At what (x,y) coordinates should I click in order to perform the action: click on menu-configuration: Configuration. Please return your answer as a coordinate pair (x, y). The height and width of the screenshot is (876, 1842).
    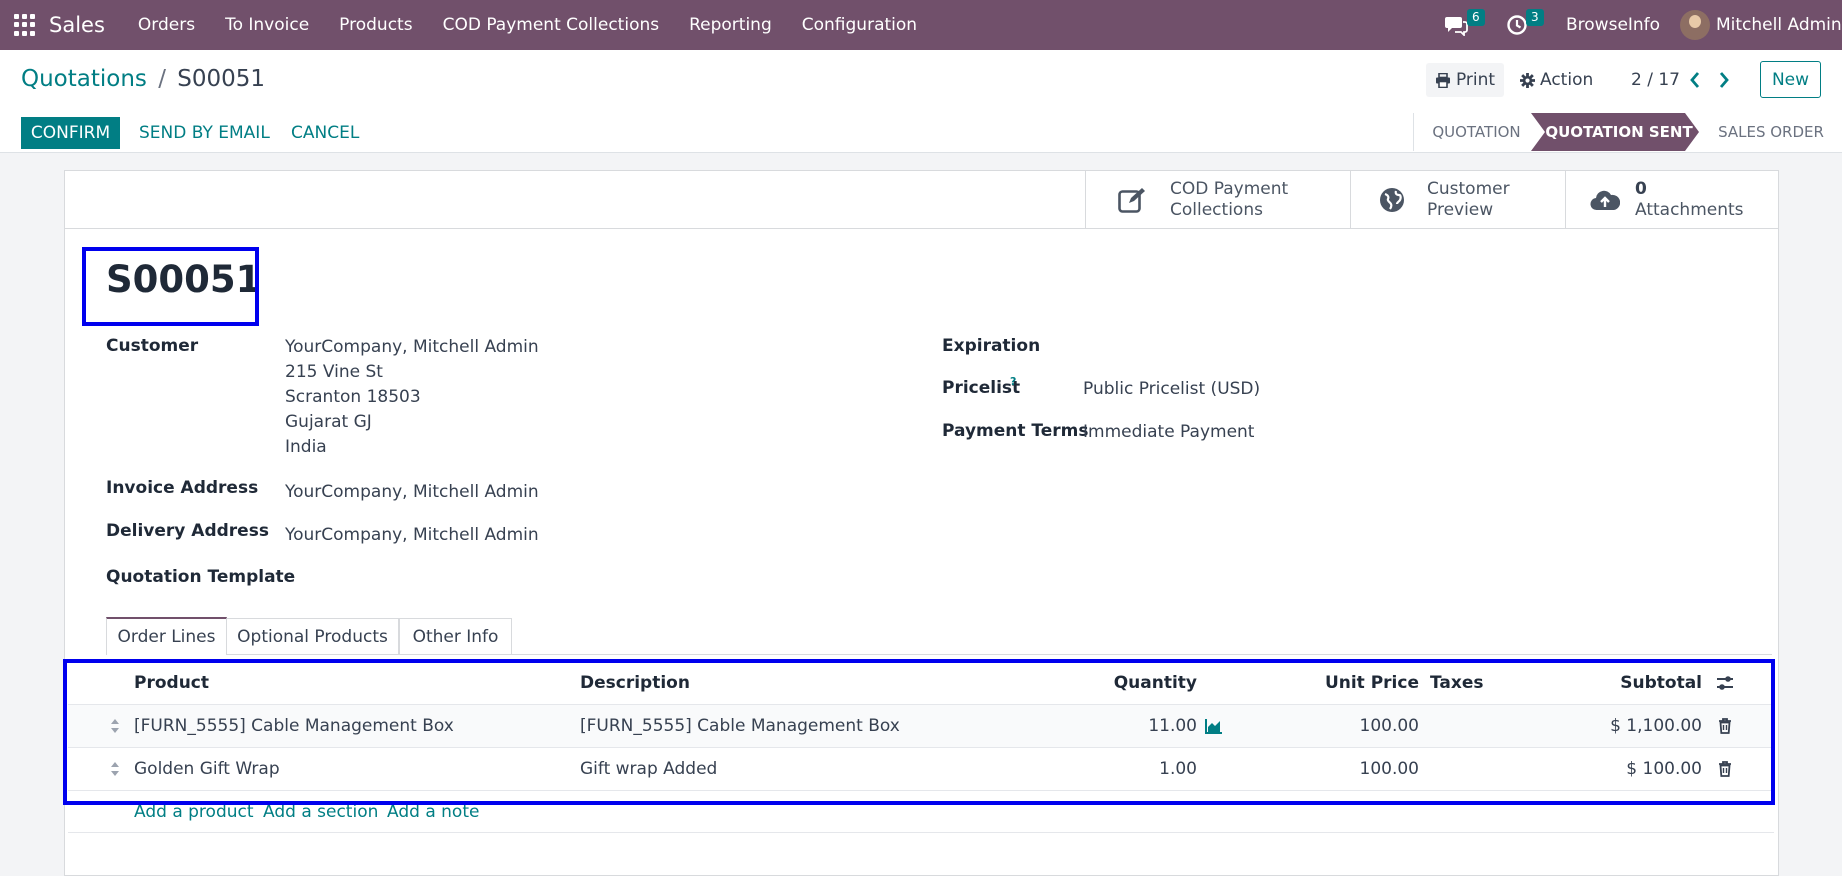
    Looking at the image, I should click on (859, 25).